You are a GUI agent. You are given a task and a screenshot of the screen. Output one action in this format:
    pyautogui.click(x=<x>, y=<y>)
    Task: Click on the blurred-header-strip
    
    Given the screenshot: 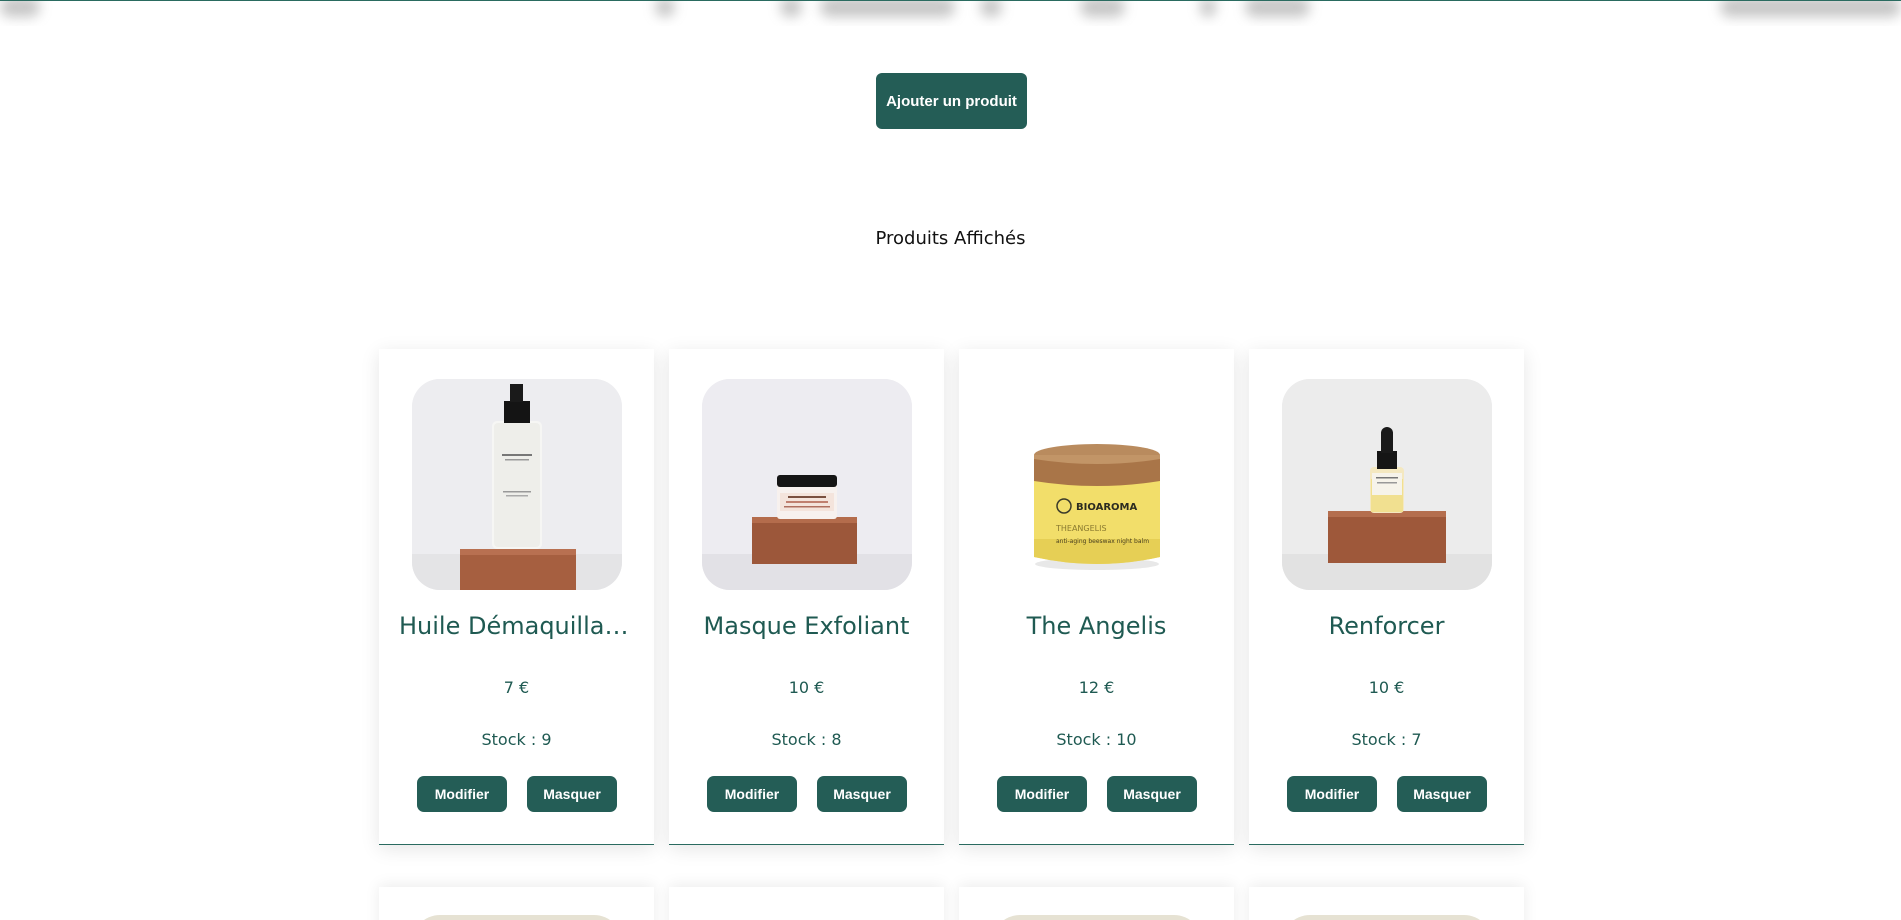 What is the action you would take?
    pyautogui.click(x=950, y=13)
    